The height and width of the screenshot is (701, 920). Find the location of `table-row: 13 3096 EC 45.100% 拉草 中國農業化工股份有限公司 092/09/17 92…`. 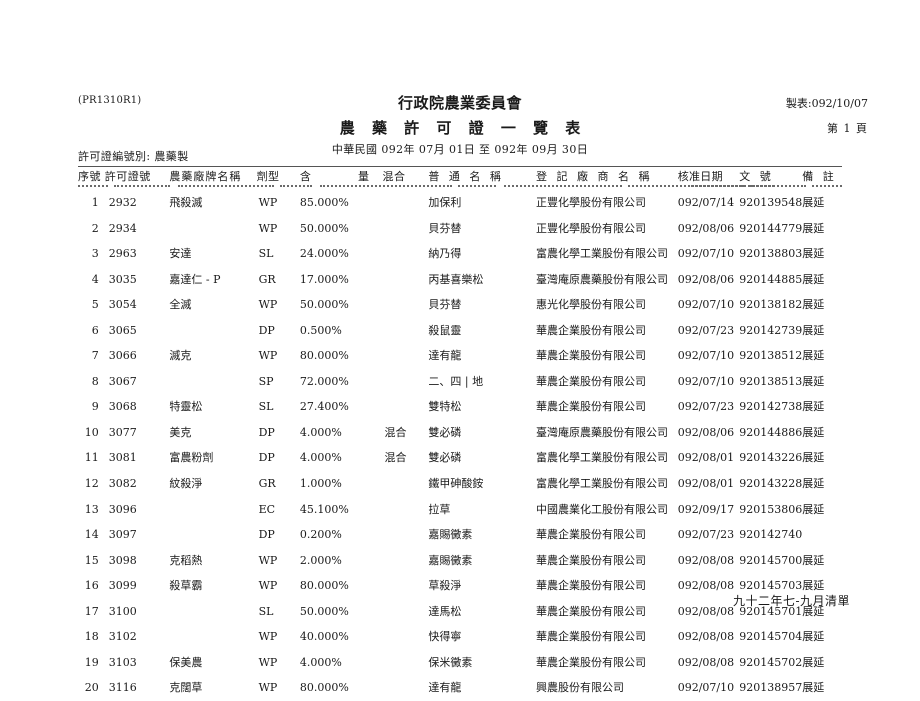

table-row: 13 3096 EC 45.100% 拉草 中國農業化工股份有限公司 092/09/17 92… is located at coordinates (460, 510).